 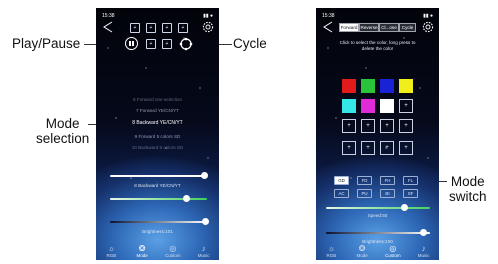 I want to click on play-pause-button, so click(x=131, y=43).